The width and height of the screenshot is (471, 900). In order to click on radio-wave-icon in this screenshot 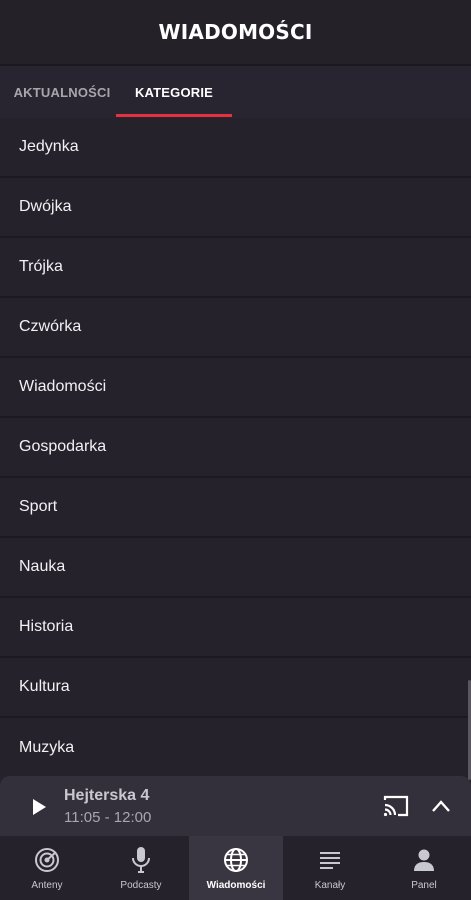, I will do `click(47, 860)`.